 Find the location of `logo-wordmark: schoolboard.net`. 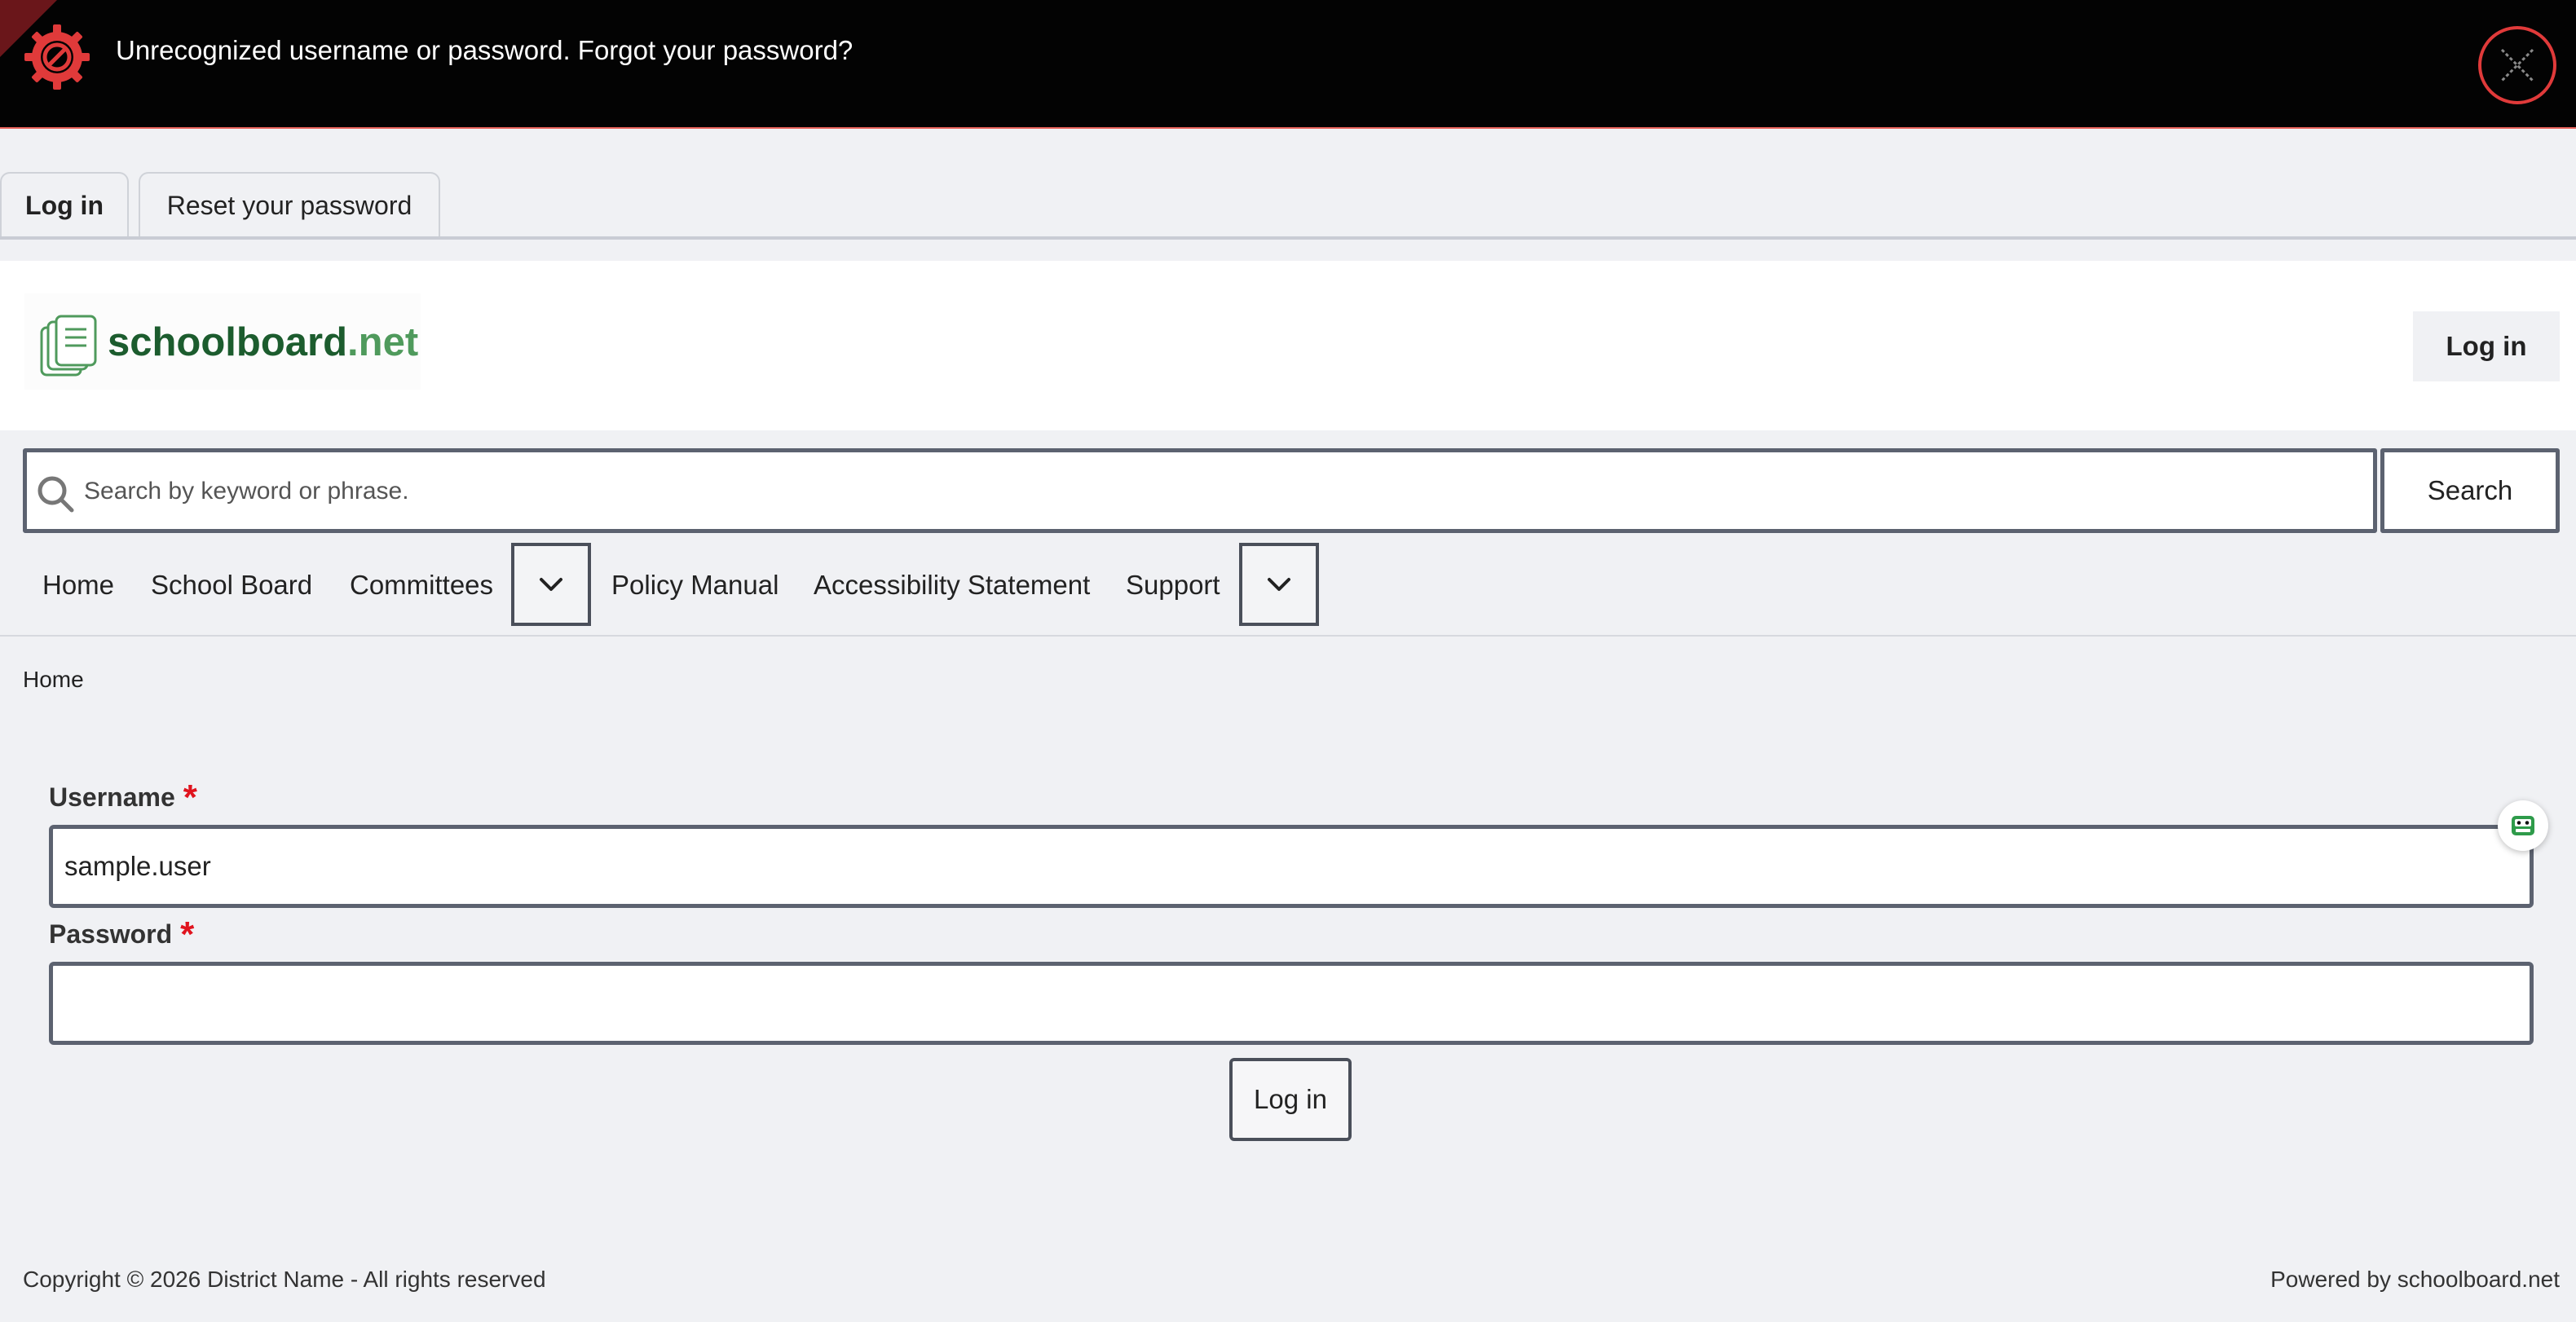

logo-wordmark: schoolboard.net is located at coordinates (263, 342).